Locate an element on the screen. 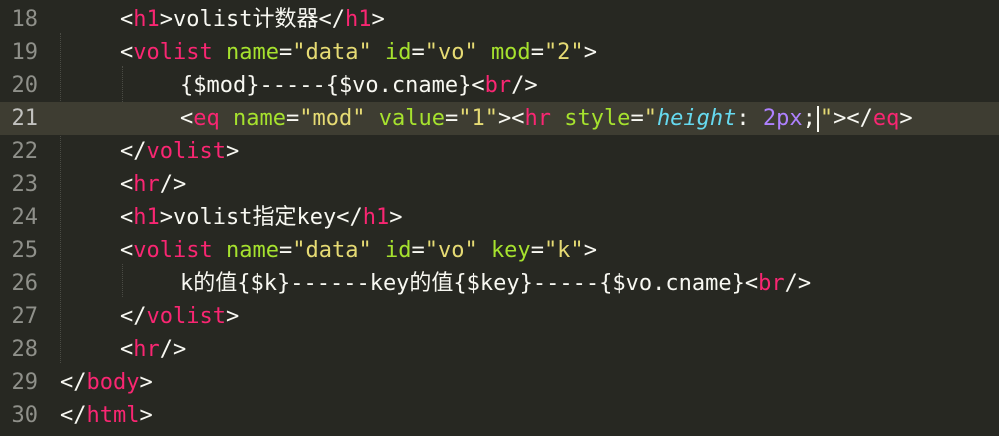  code-line: 25 <volist name="data" id="vo" key="k"> is located at coordinates (499, 250).